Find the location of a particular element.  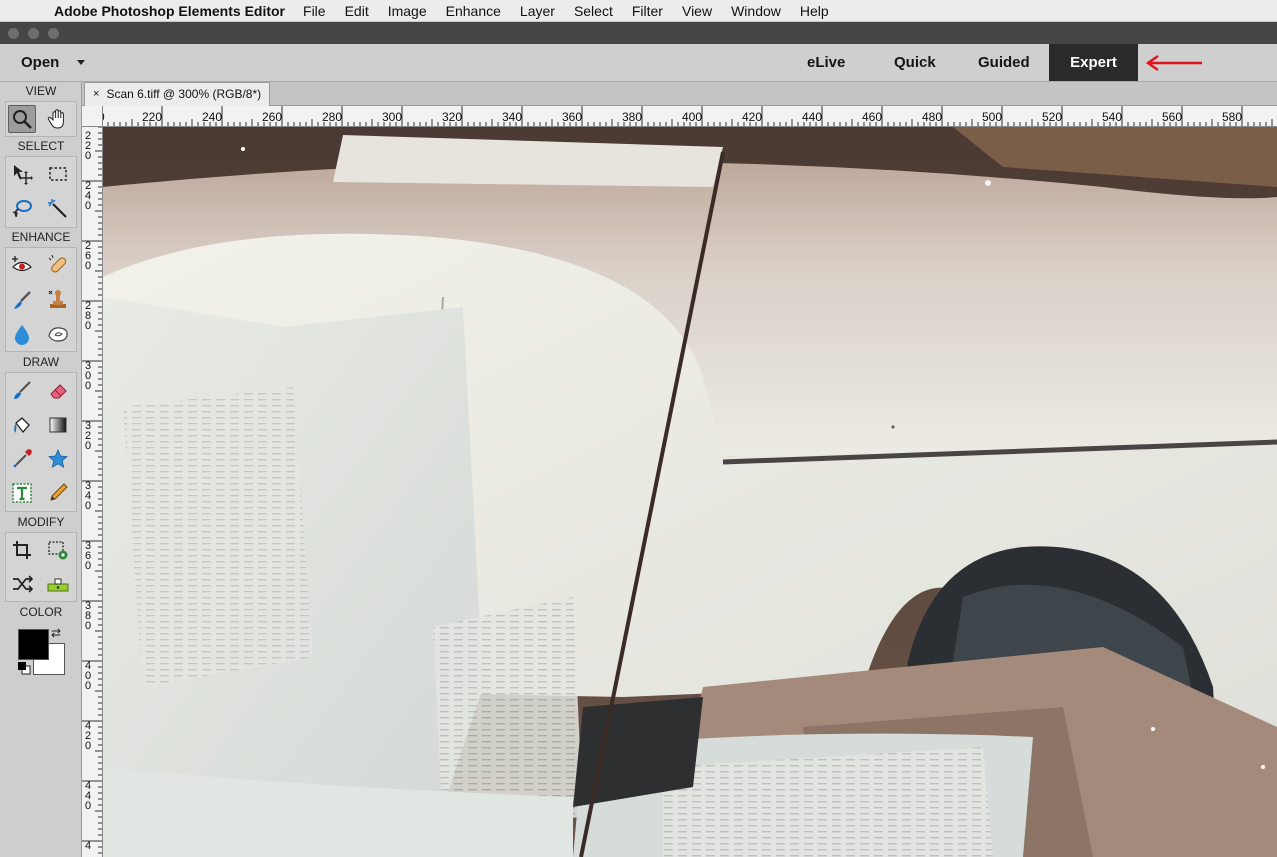

minimize-window-button is located at coordinates (33, 33).